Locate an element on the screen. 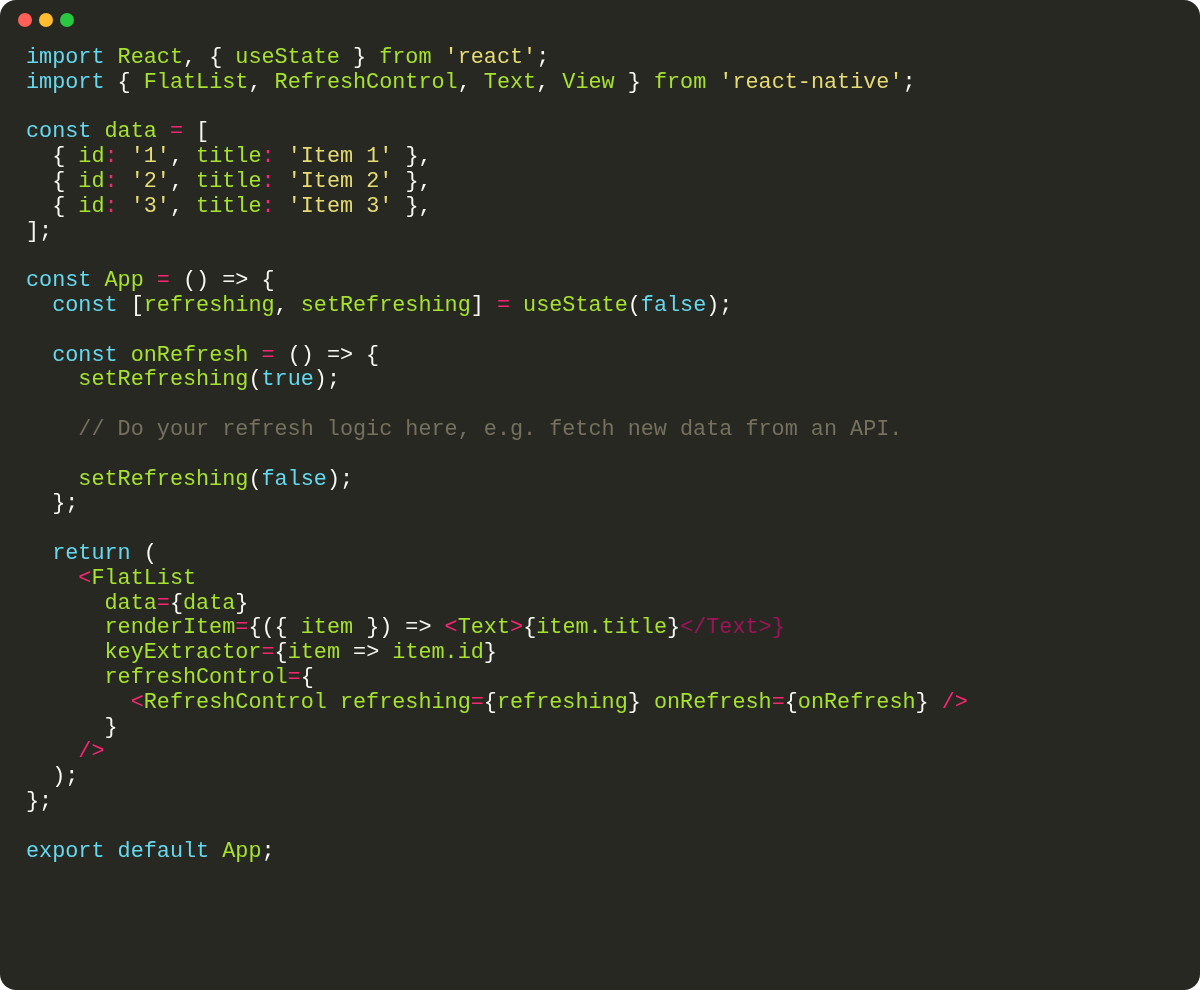 The width and height of the screenshot is (1200, 990). code-line: ]; is located at coordinates (39, 232).